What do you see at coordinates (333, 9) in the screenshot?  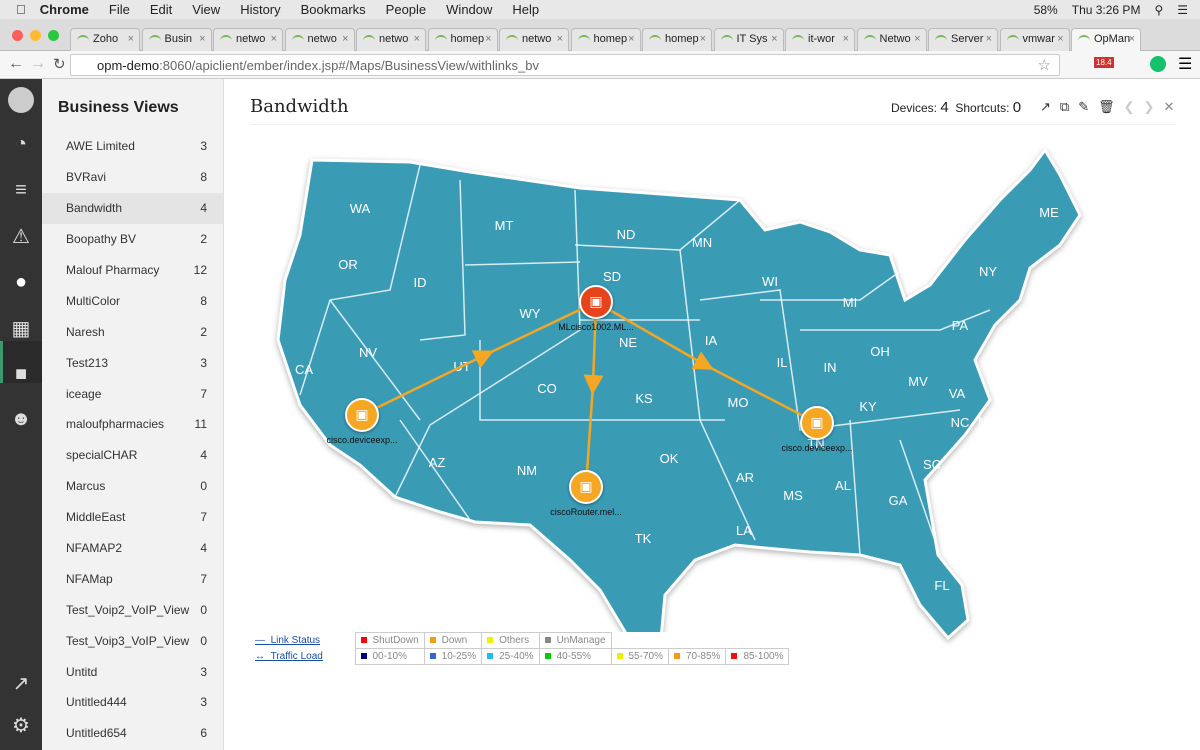 I see `menu-bookmarks: Bookmarks` at bounding box center [333, 9].